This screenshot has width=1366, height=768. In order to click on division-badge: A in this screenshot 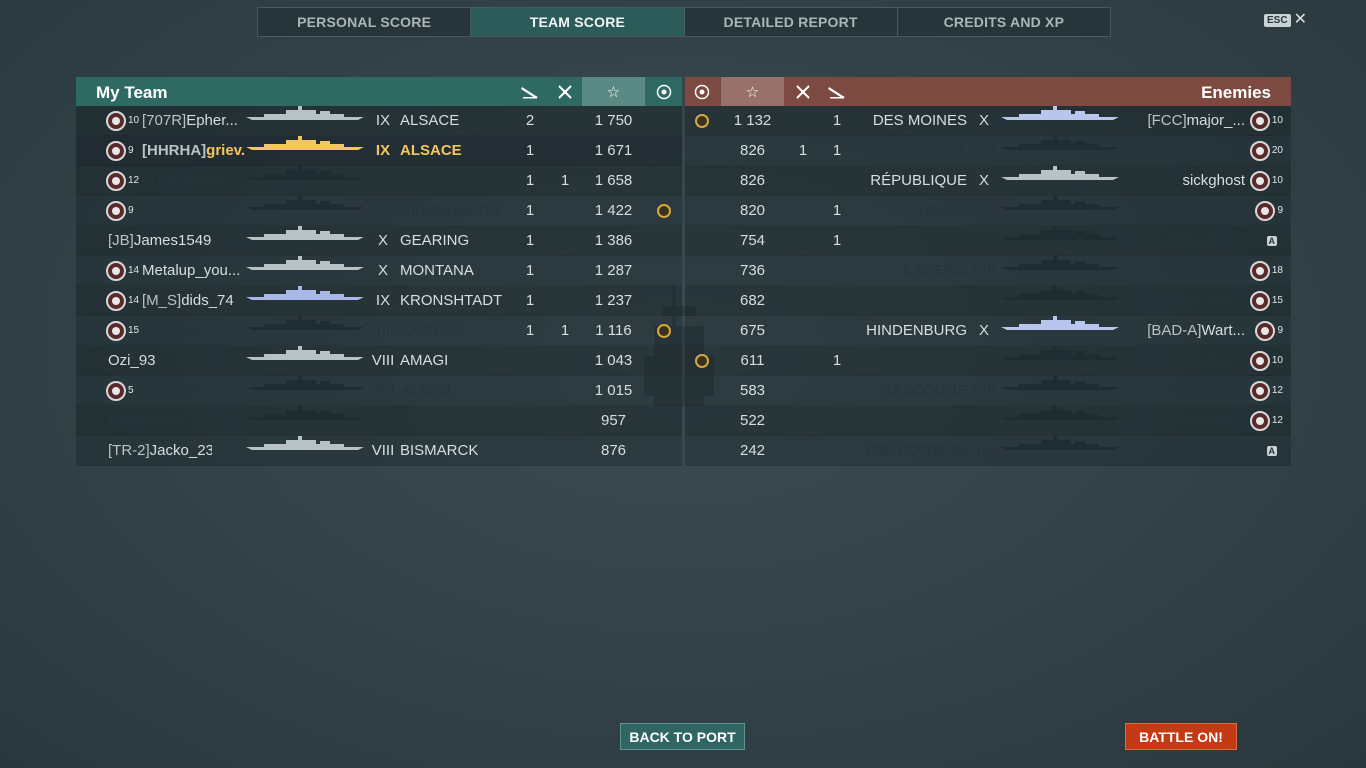, I will do `click(1271, 240)`.